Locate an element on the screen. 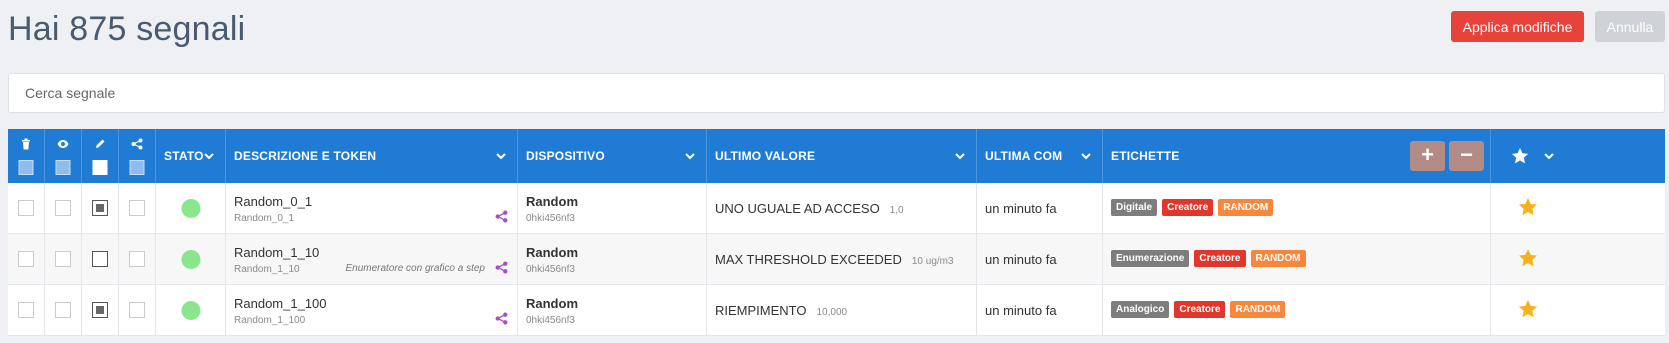  header-col-dispositivo: DISPOSITIVO is located at coordinates (612, 156).